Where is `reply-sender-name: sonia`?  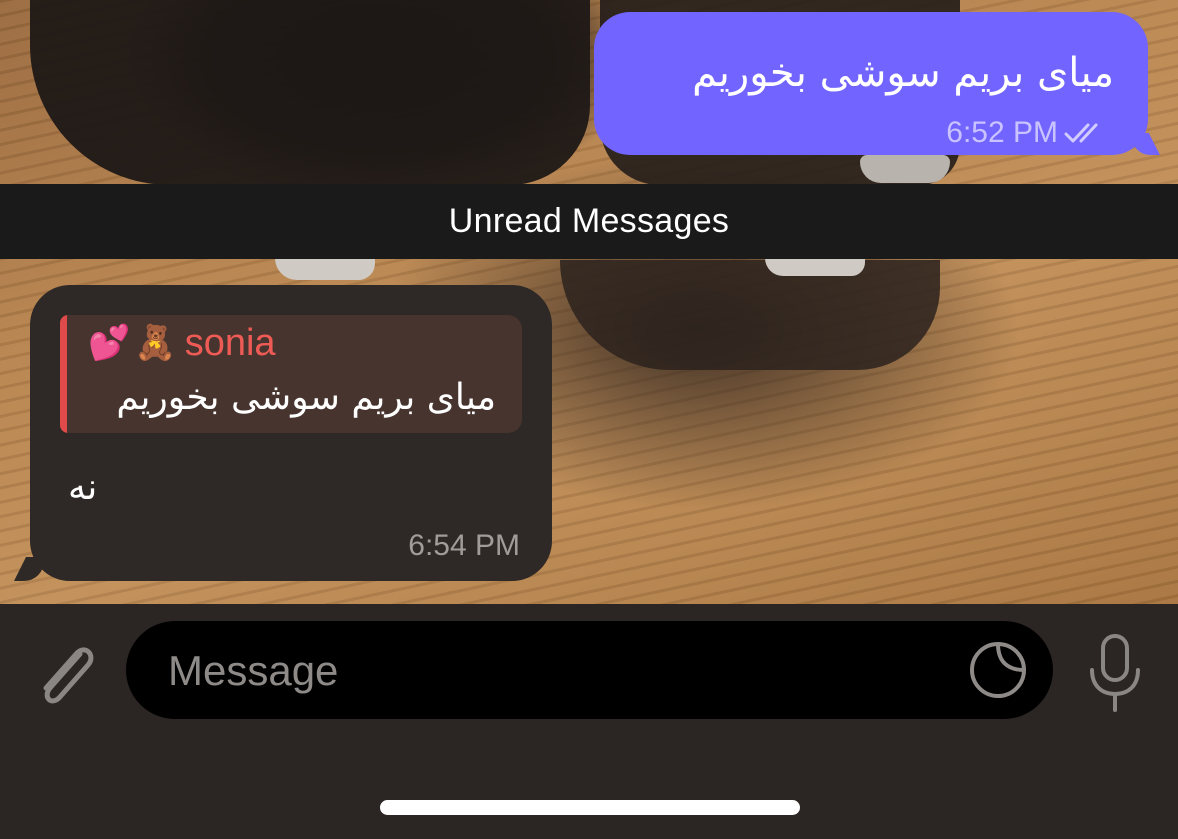 reply-sender-name: sonia is located at coordinates (230, 342).